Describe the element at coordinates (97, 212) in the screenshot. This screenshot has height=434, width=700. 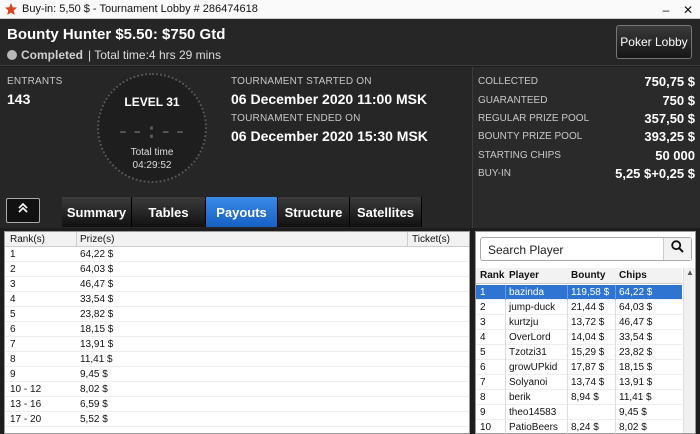
I see `tab-summary: Summary` at that location.